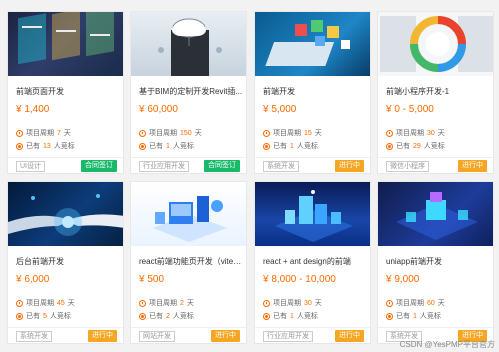 The image size is (499, 352). I want to click on category-tag: 微信小程序, so click(407, 166).